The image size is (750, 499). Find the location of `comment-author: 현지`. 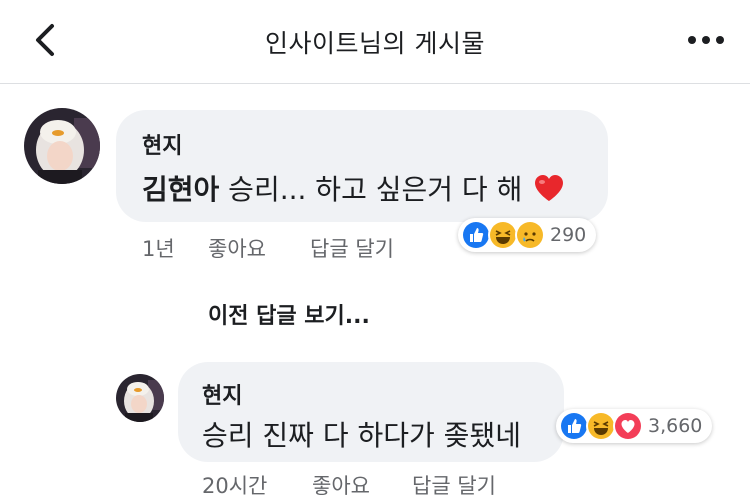

comment-author: 현지 is located at coordinates (162, 144).